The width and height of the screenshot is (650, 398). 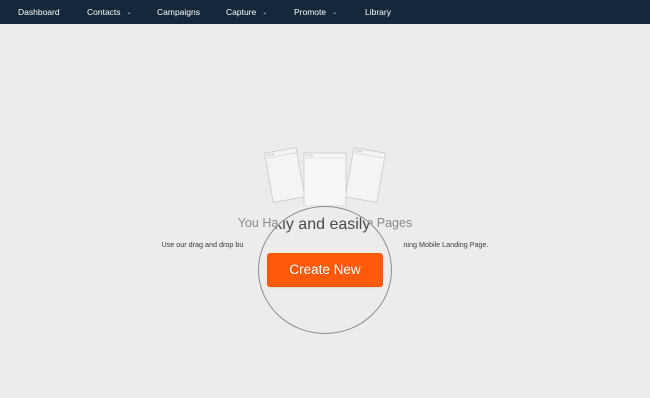 I want to click on nav-item-label: Promote, so click(x=310, y=12).